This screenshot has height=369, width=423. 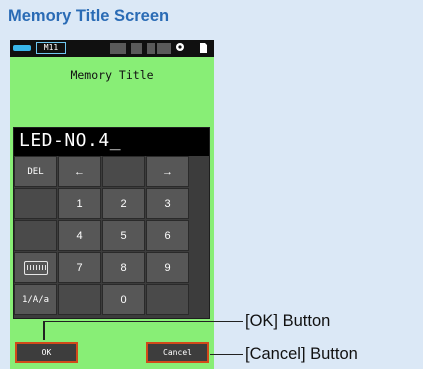 I want to click on delete-key: DEL, so click(x=35, y=171).